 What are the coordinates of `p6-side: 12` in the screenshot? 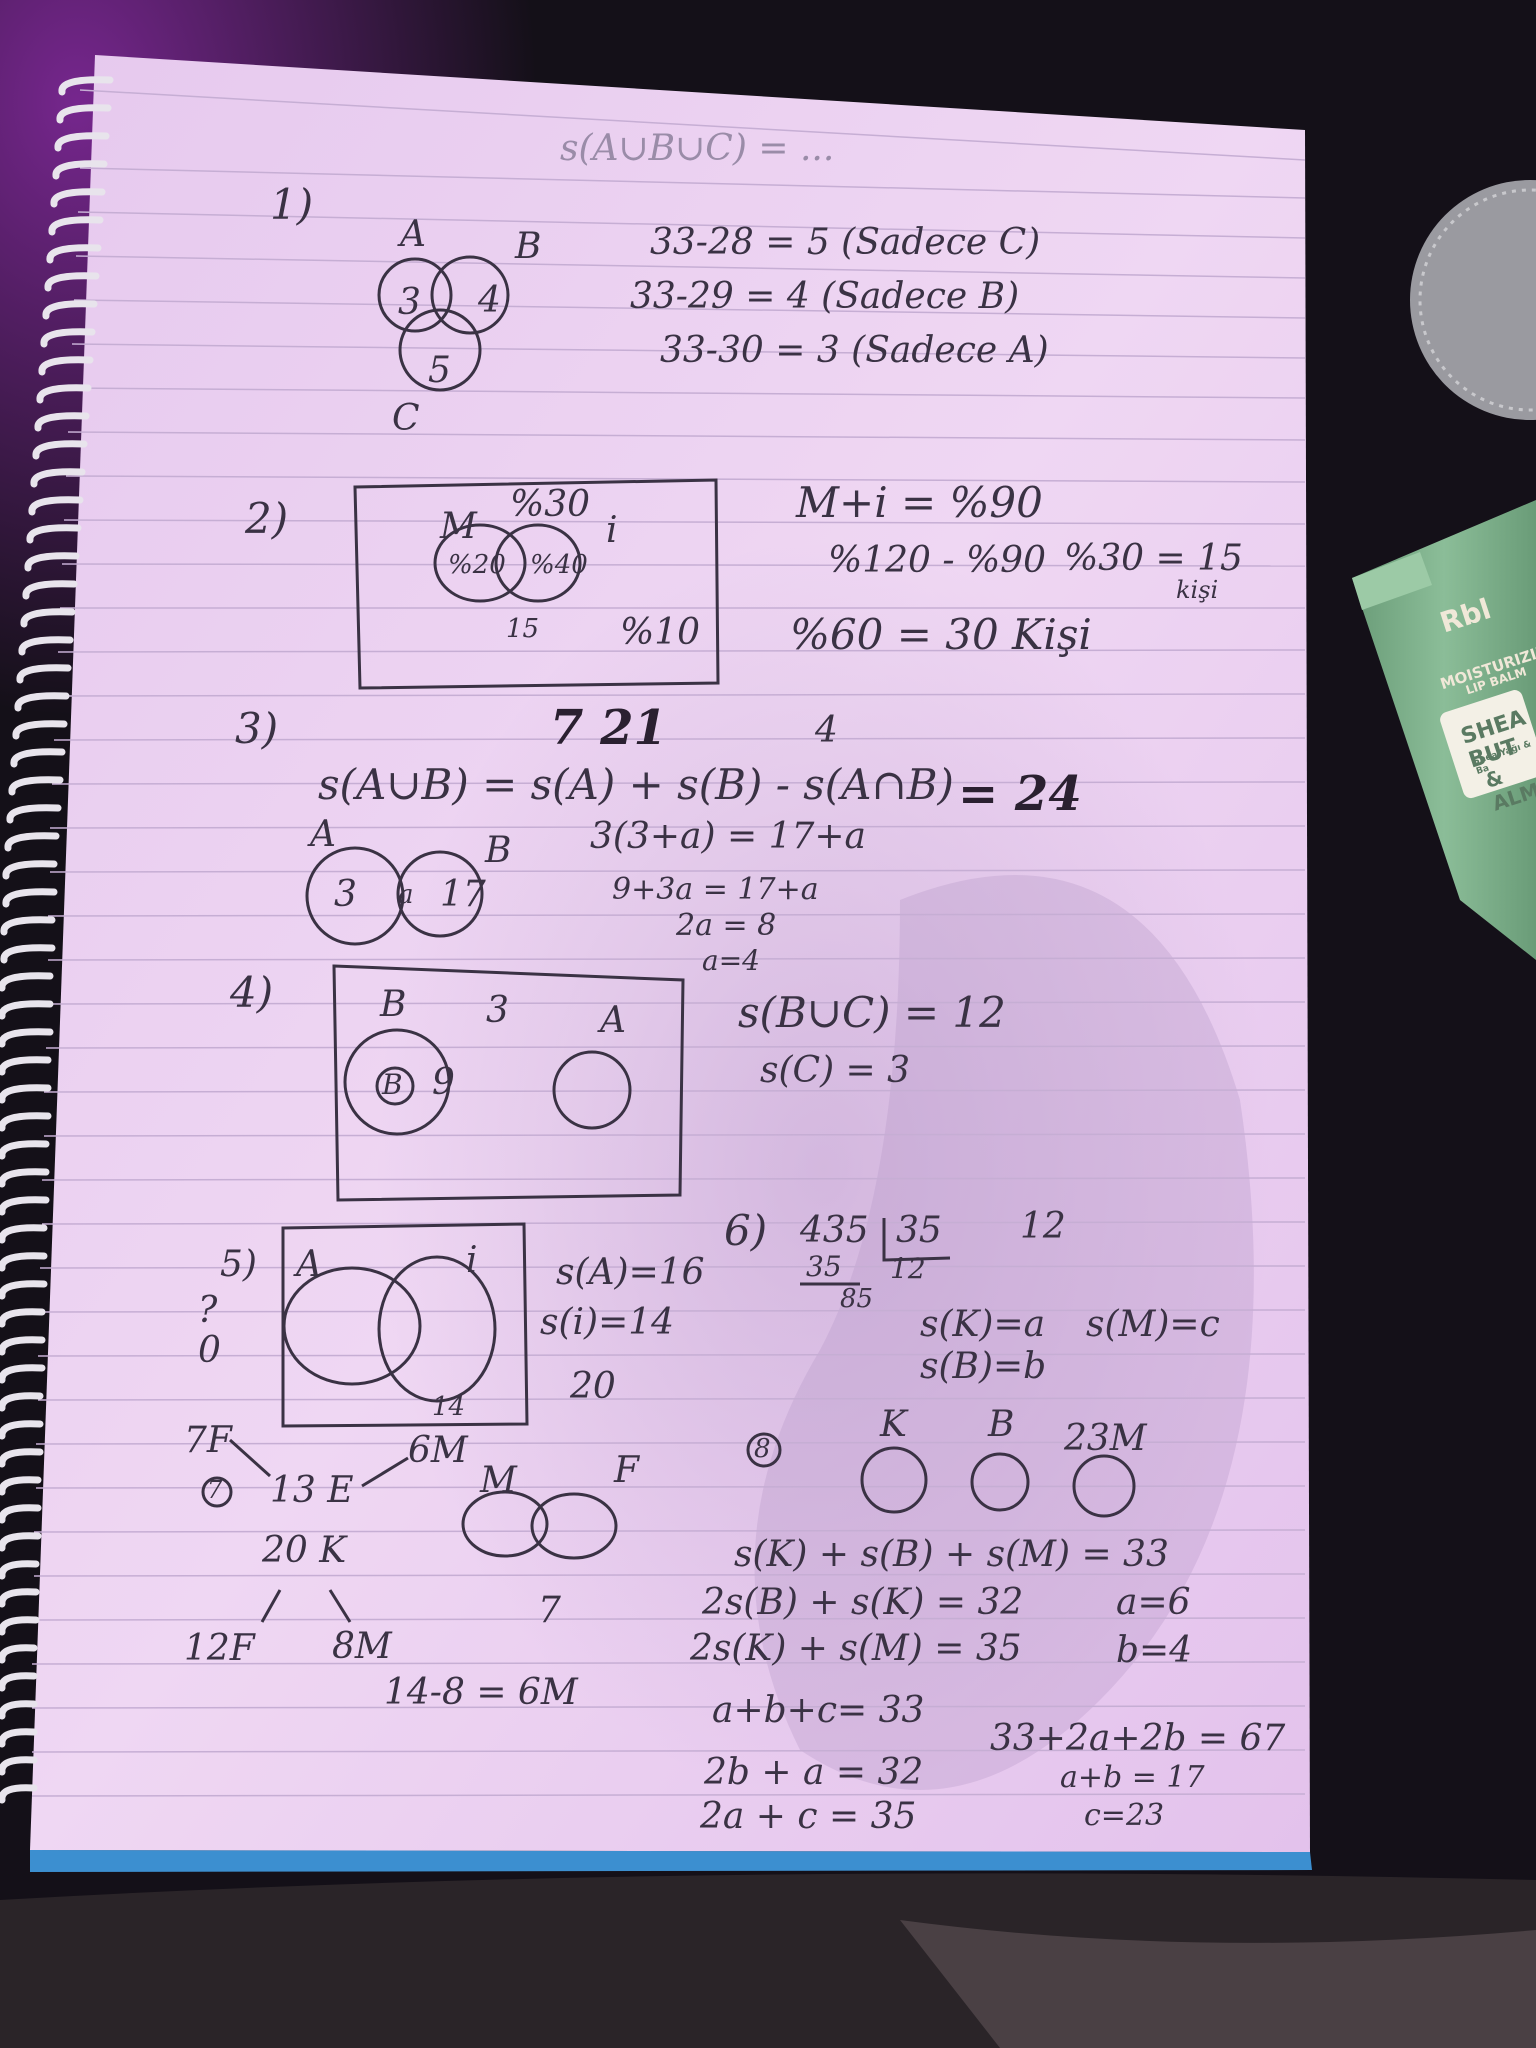 It's located at (1043, 1226).